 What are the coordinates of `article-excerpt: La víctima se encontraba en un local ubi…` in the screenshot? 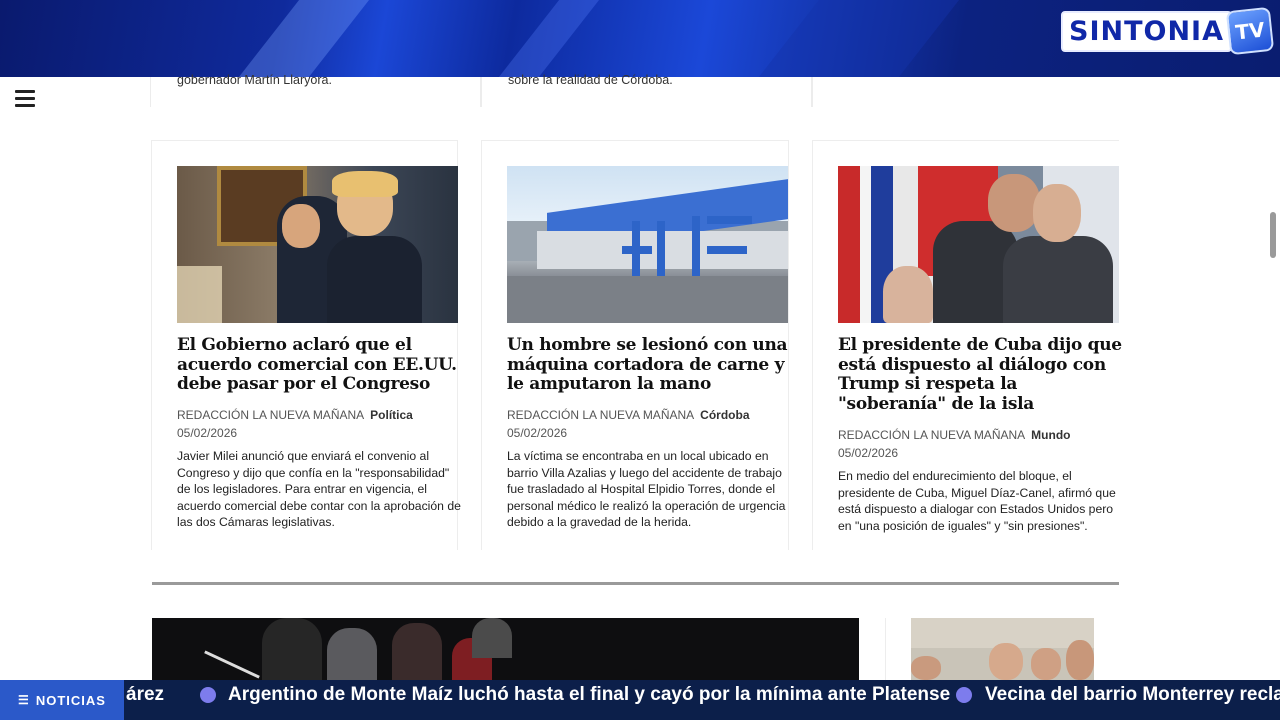 It's located at (646, 489).